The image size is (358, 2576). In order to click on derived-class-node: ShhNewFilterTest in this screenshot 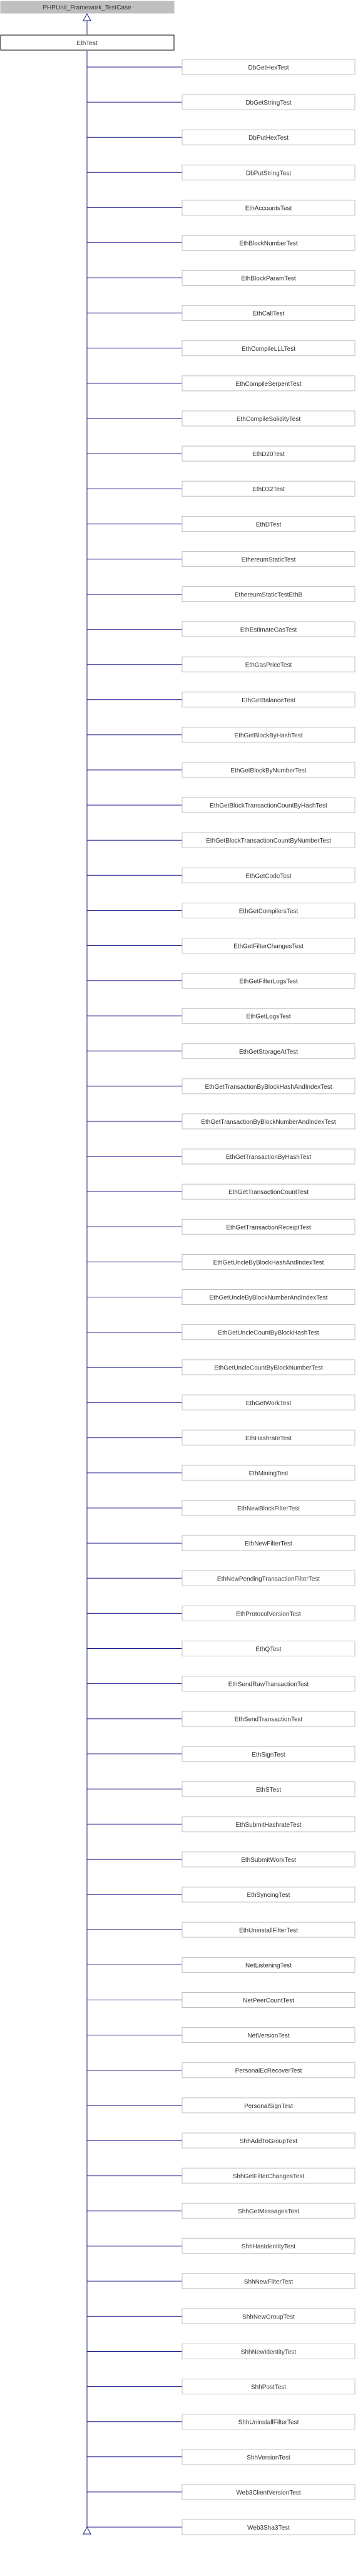, I will do `click(268, 2281)`.